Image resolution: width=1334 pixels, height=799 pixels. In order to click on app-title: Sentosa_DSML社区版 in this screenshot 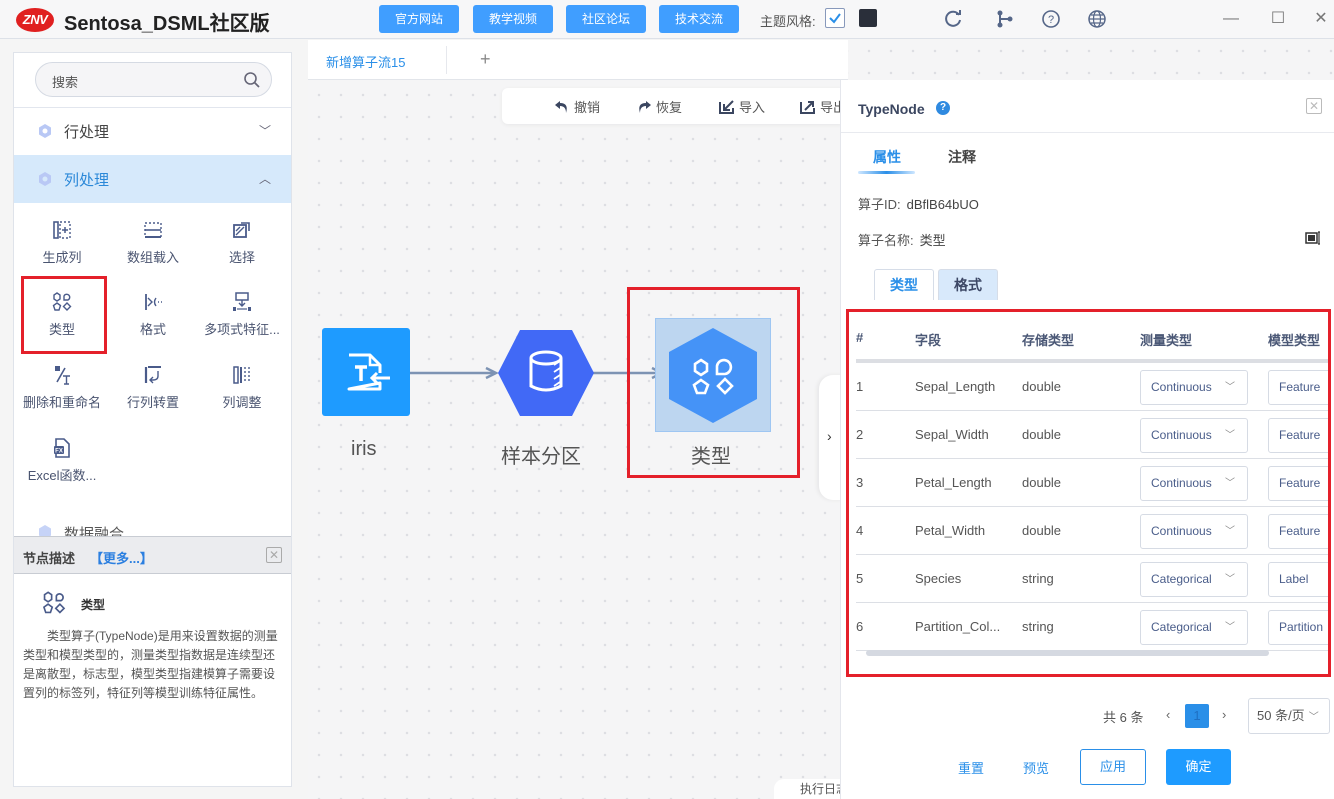, I will do `click(167, 24)`.